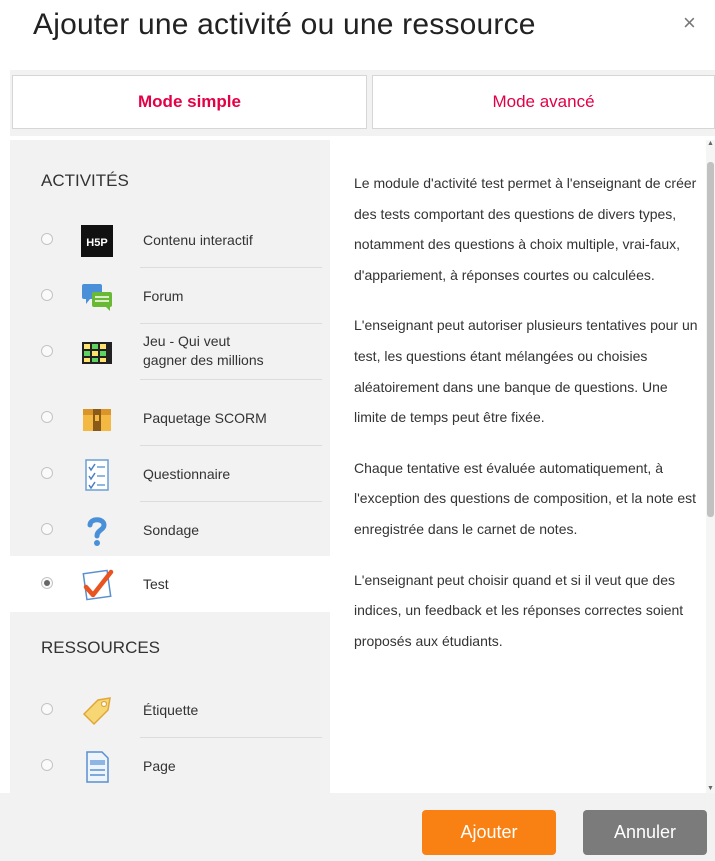  I want to click on tag-icon, so click(97, 711).